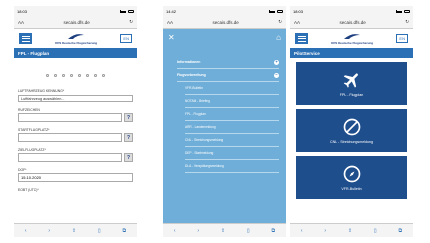  Describe the element at coordinates (232, 153) in the screenshot. I see `submenu-item-dep: DEP - Startmeldung` at that location.